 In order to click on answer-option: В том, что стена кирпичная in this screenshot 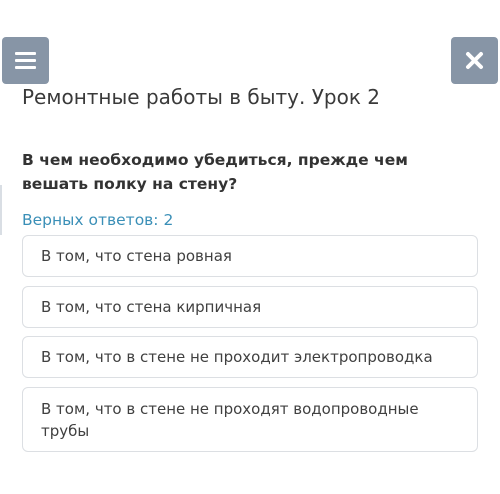, I will do `click(250, 307)`.